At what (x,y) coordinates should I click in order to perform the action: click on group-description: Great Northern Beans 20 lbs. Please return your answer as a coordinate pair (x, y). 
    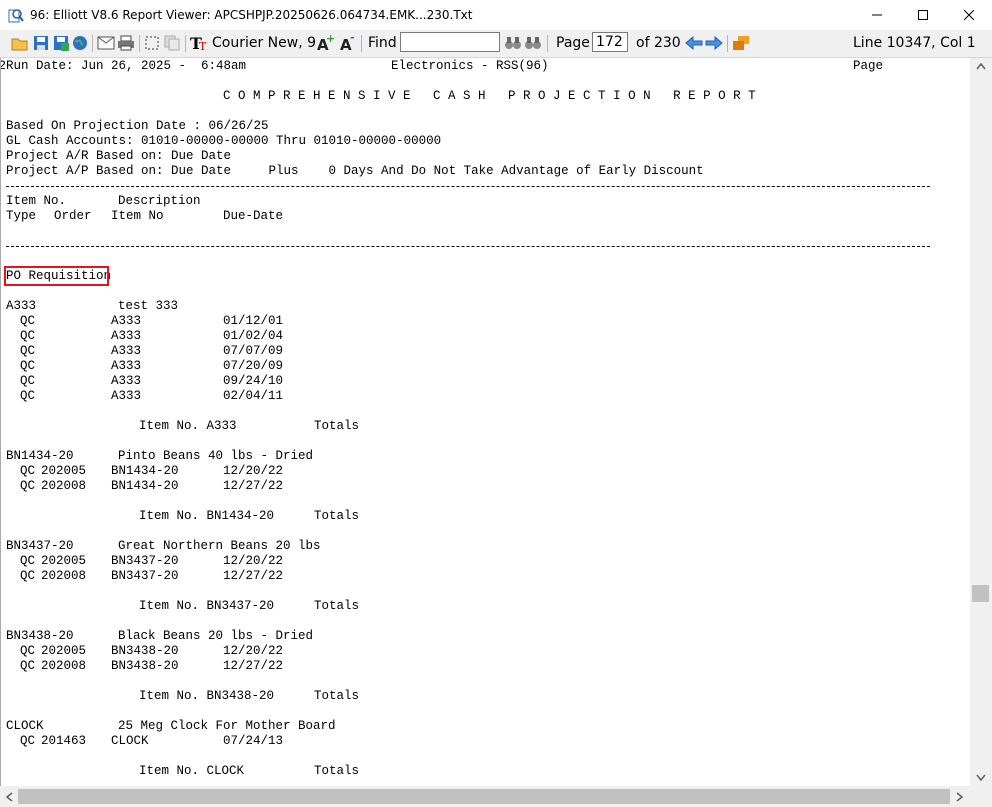
    Looking at the image, I should click on (219, 546).